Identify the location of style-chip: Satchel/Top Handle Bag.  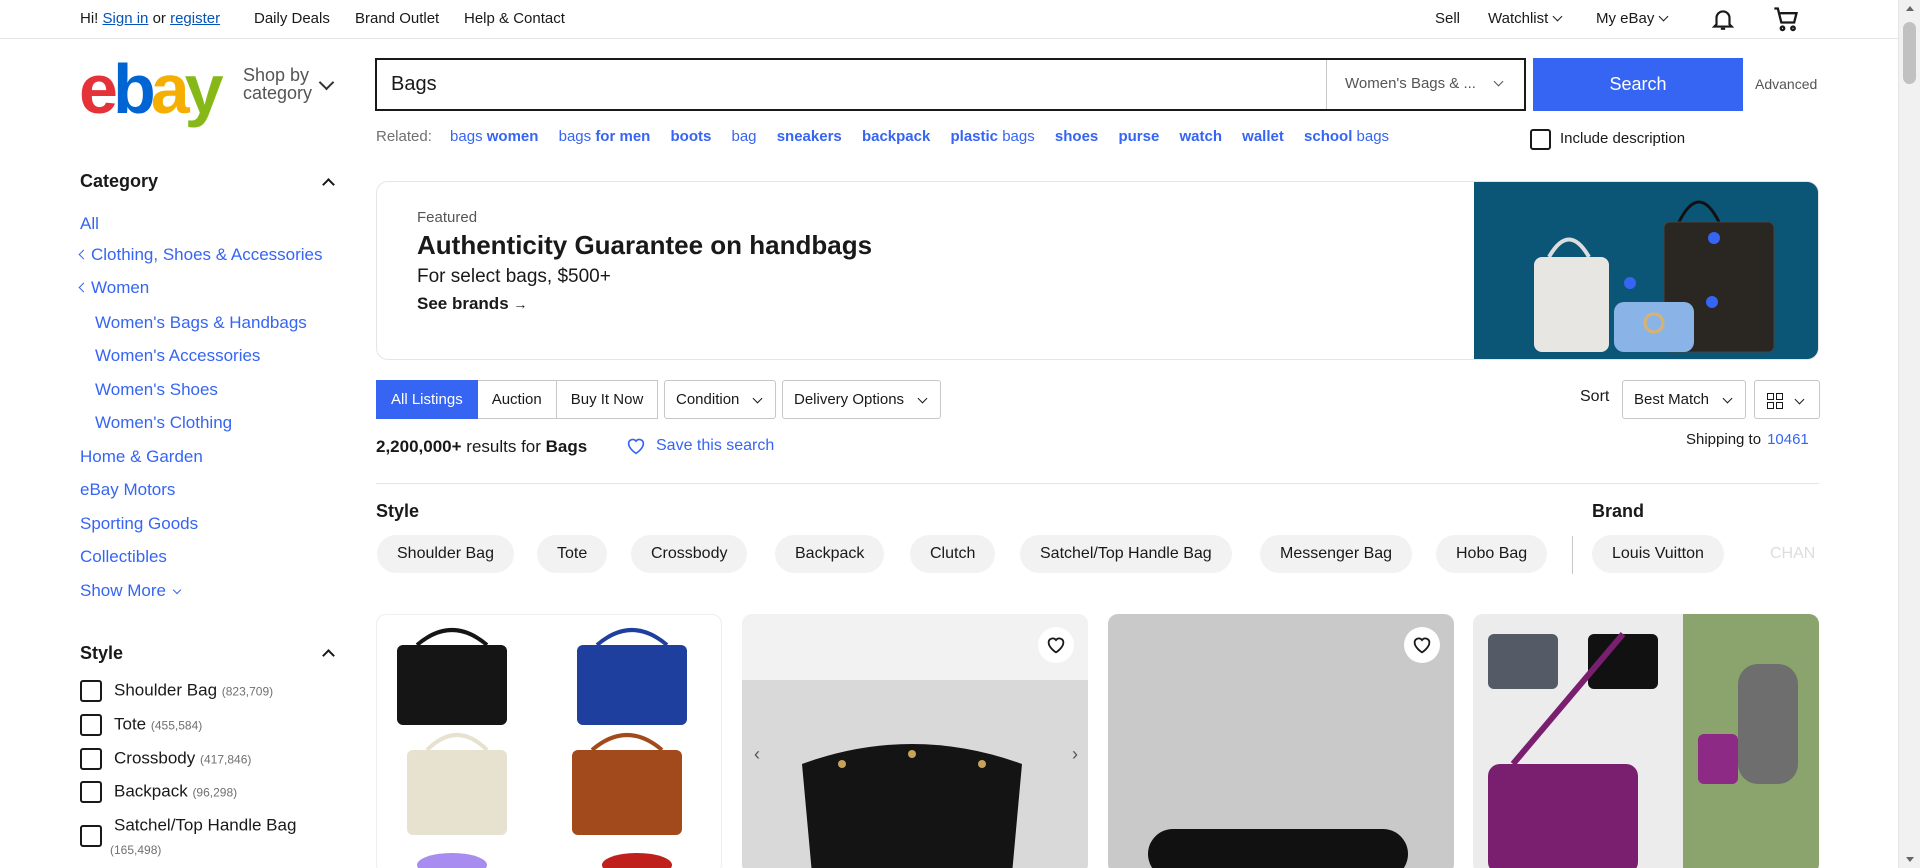
(1126, 554).